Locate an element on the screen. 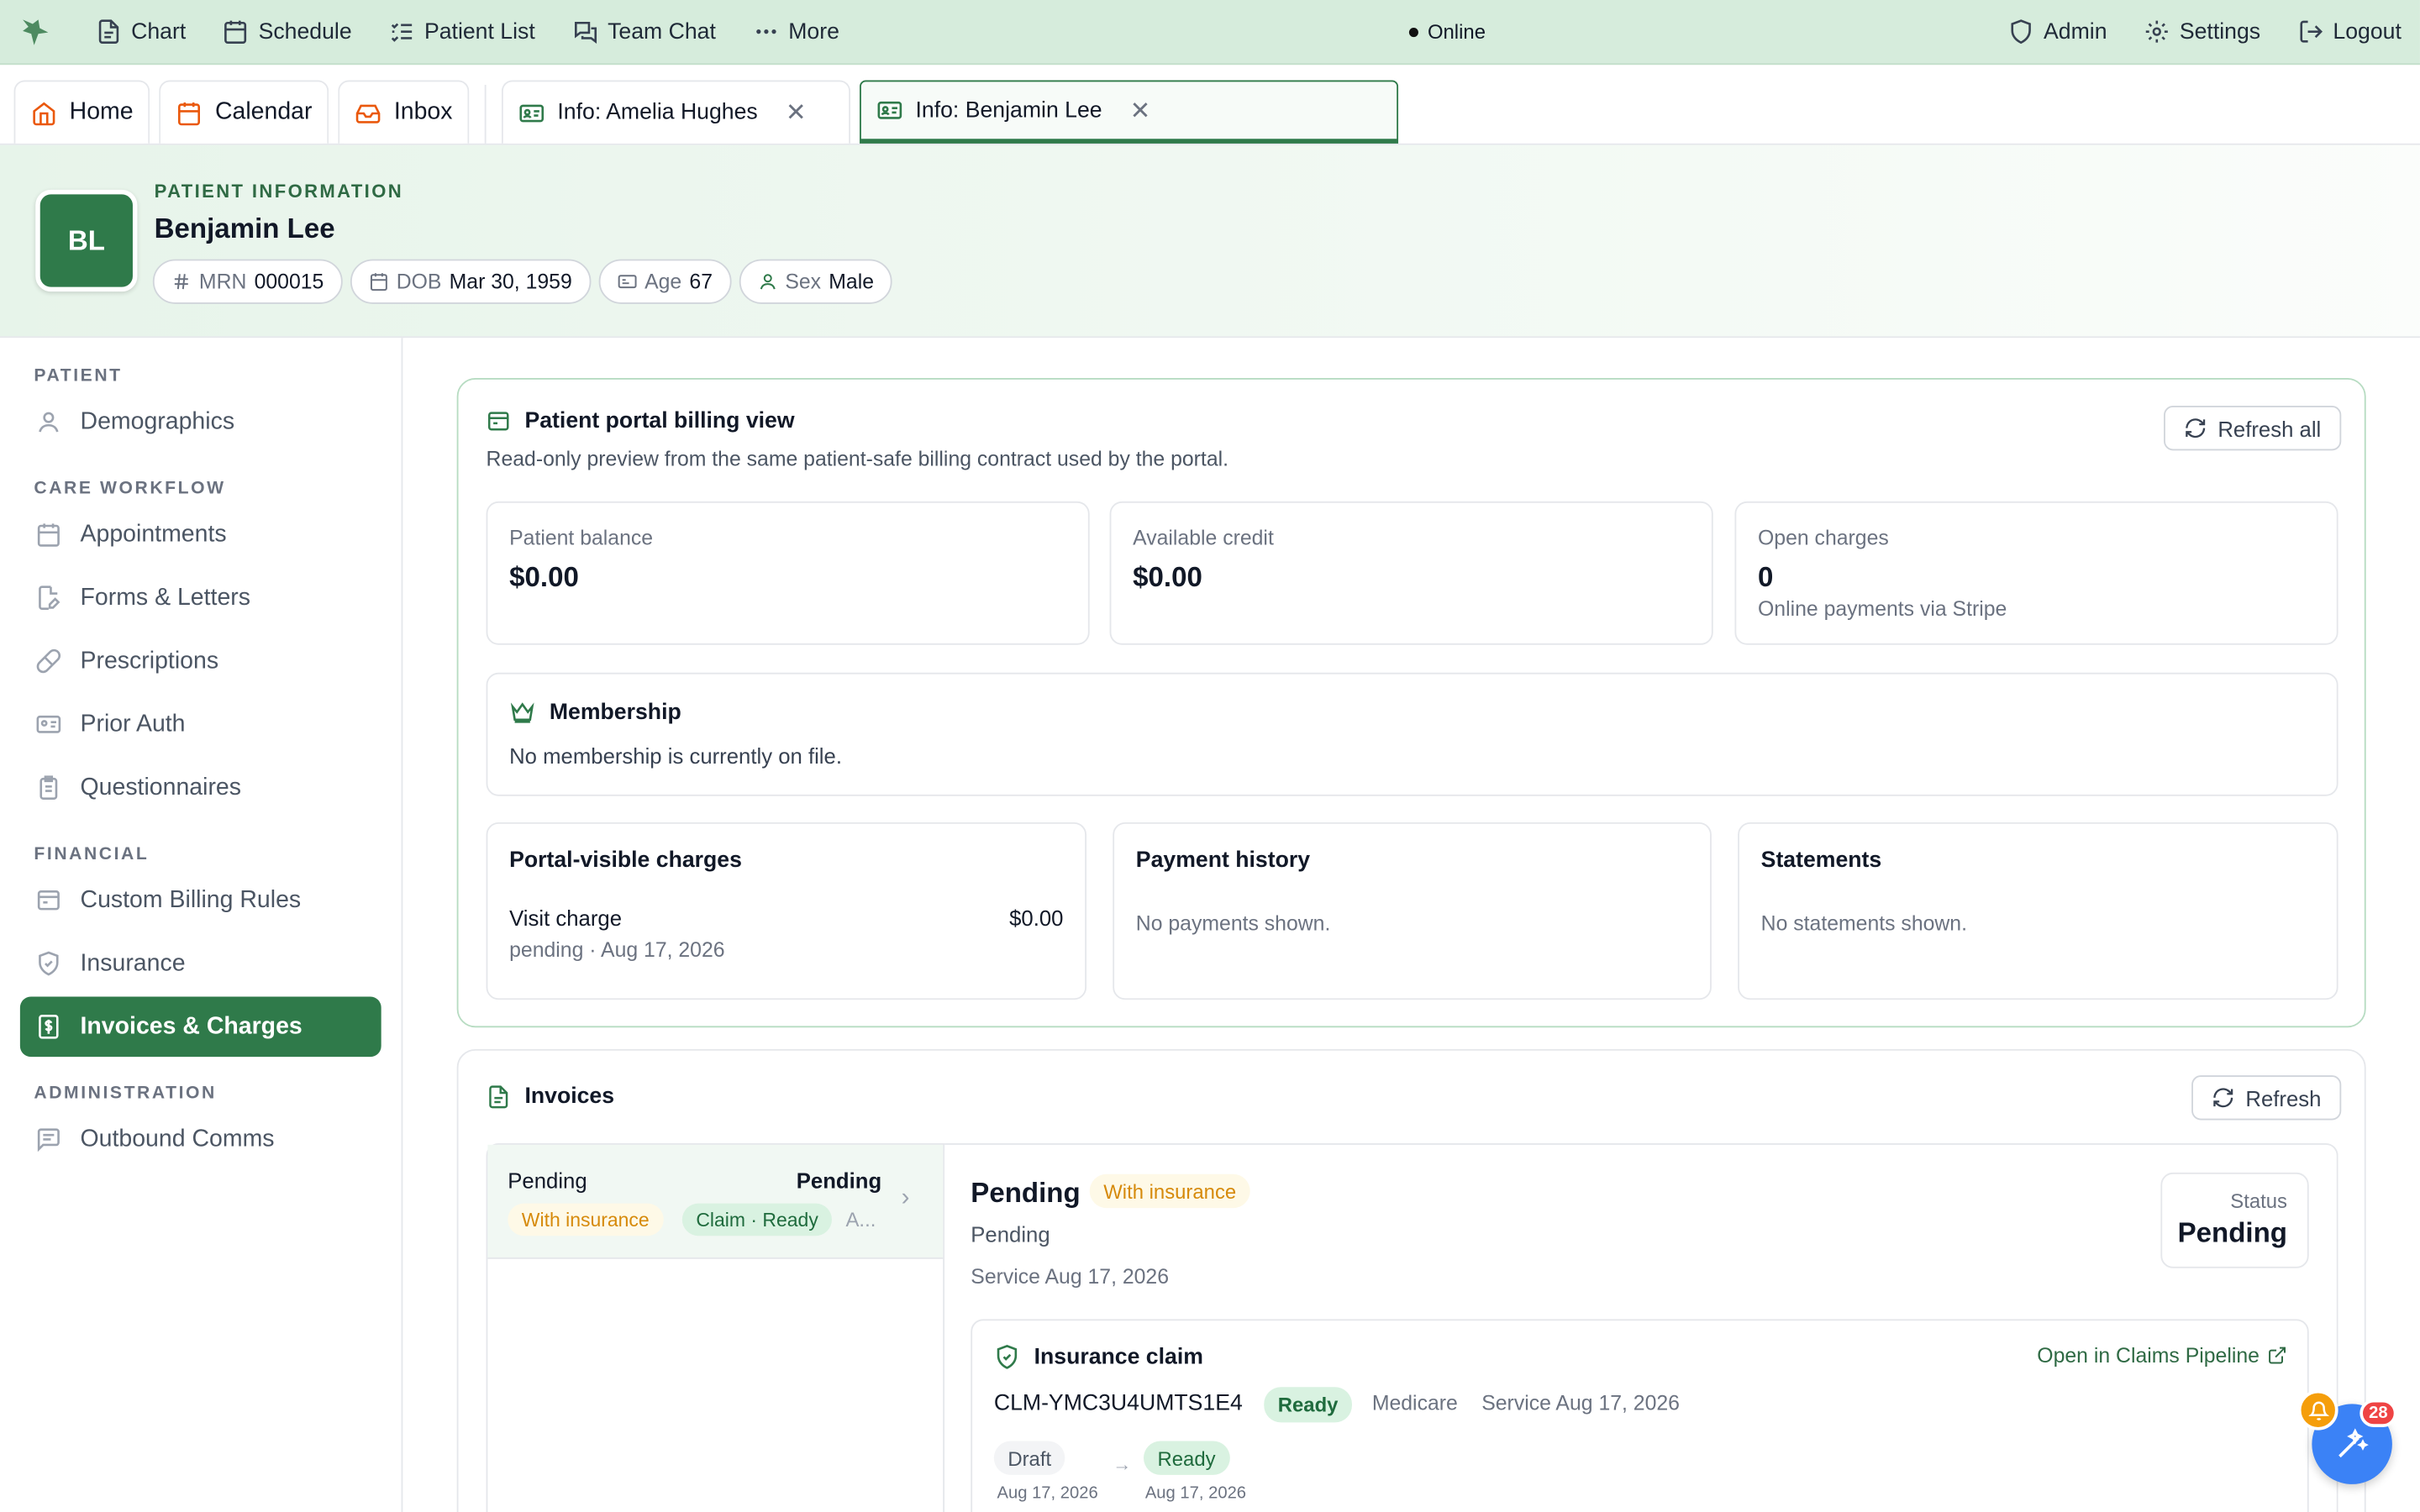 This screenshot has height=1512, width=2420. tab-info-amelia-hughes: Info: Amelia Hughes ✕ is located at coordinates (676, 112).